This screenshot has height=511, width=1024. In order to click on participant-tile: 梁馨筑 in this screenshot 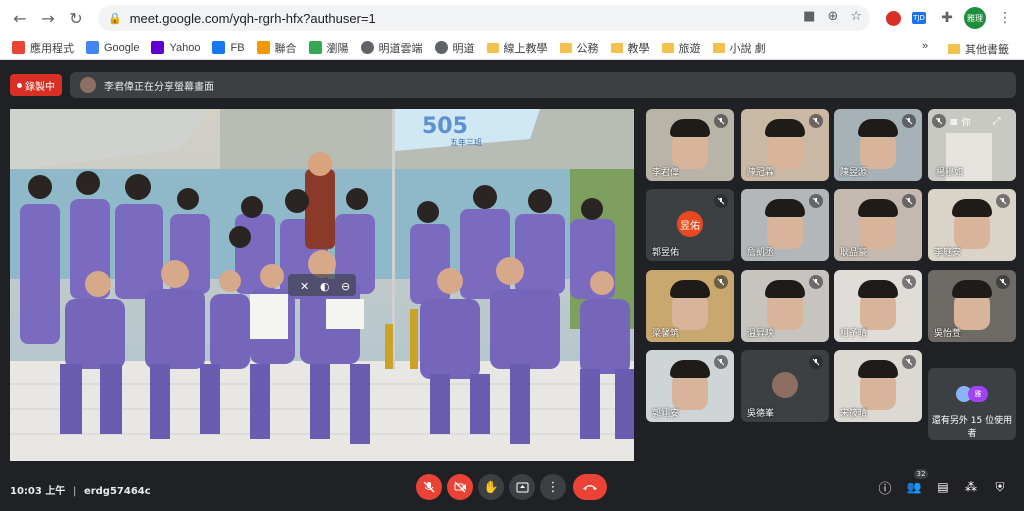, I will do `click(690, 306)`.